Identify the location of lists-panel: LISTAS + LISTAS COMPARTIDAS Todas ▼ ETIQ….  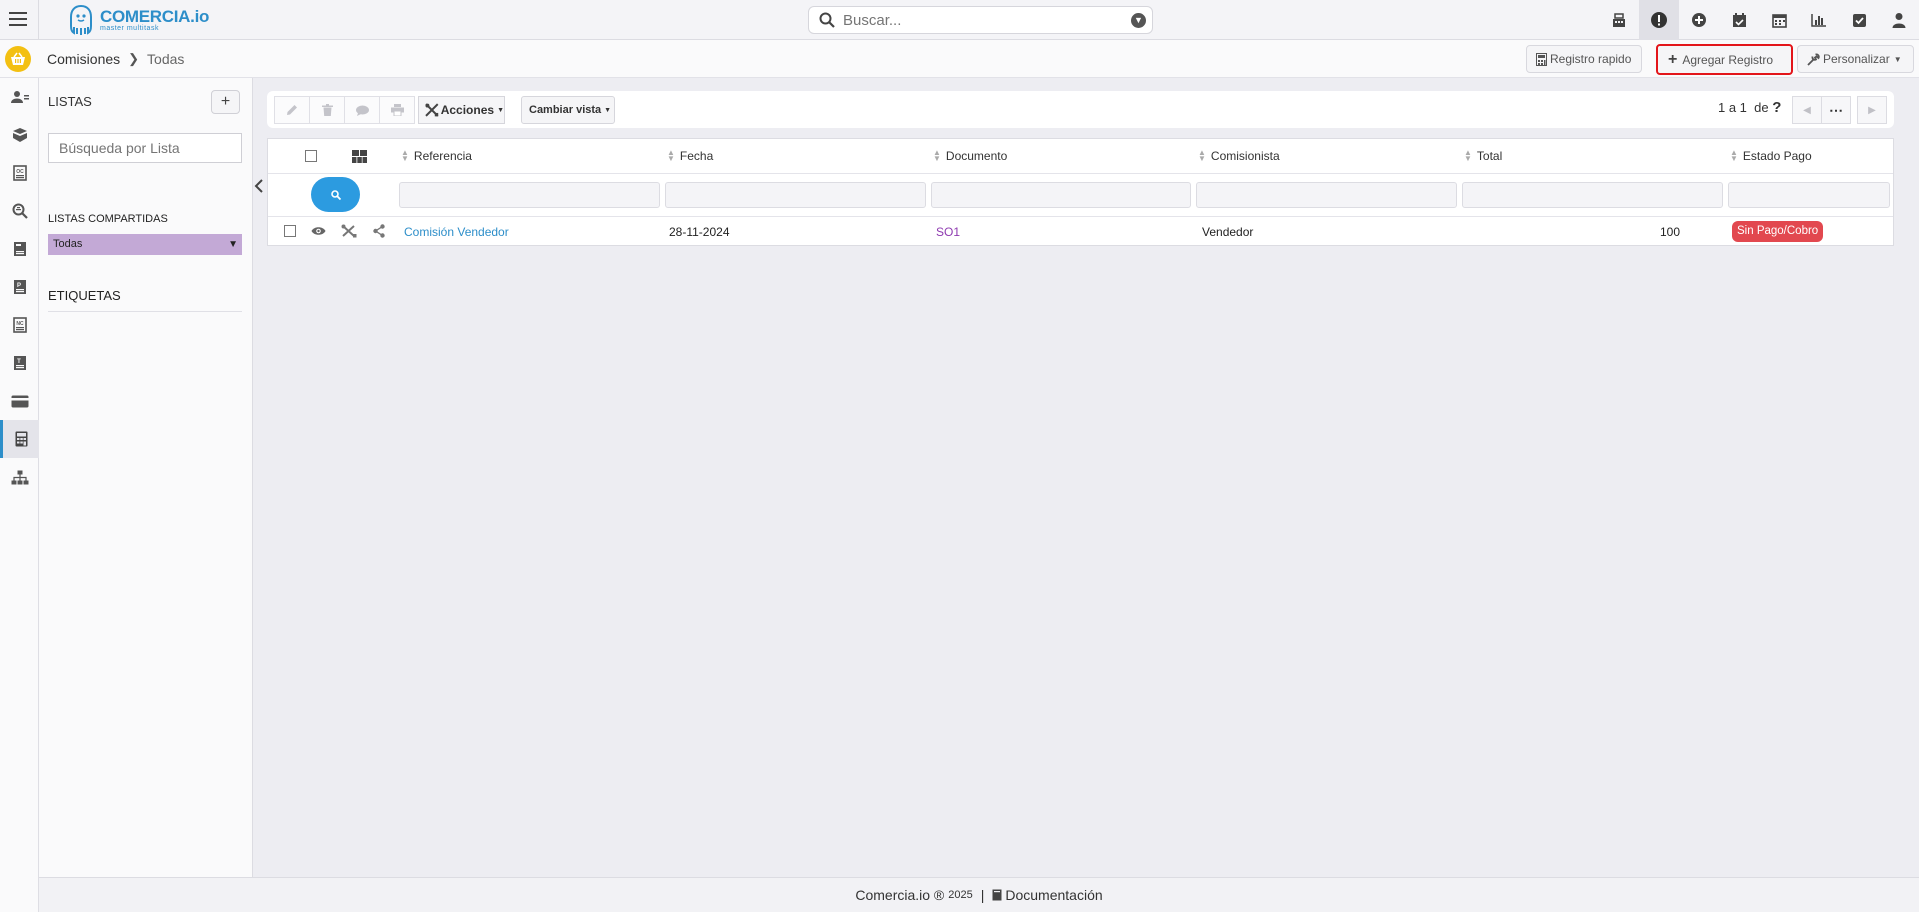
(146, 477).